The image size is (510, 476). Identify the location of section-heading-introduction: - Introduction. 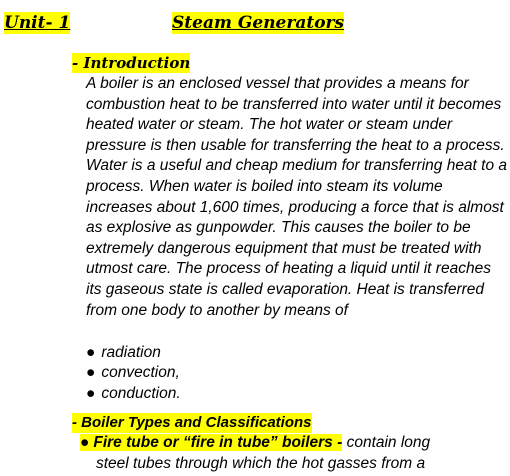
(131, 63).